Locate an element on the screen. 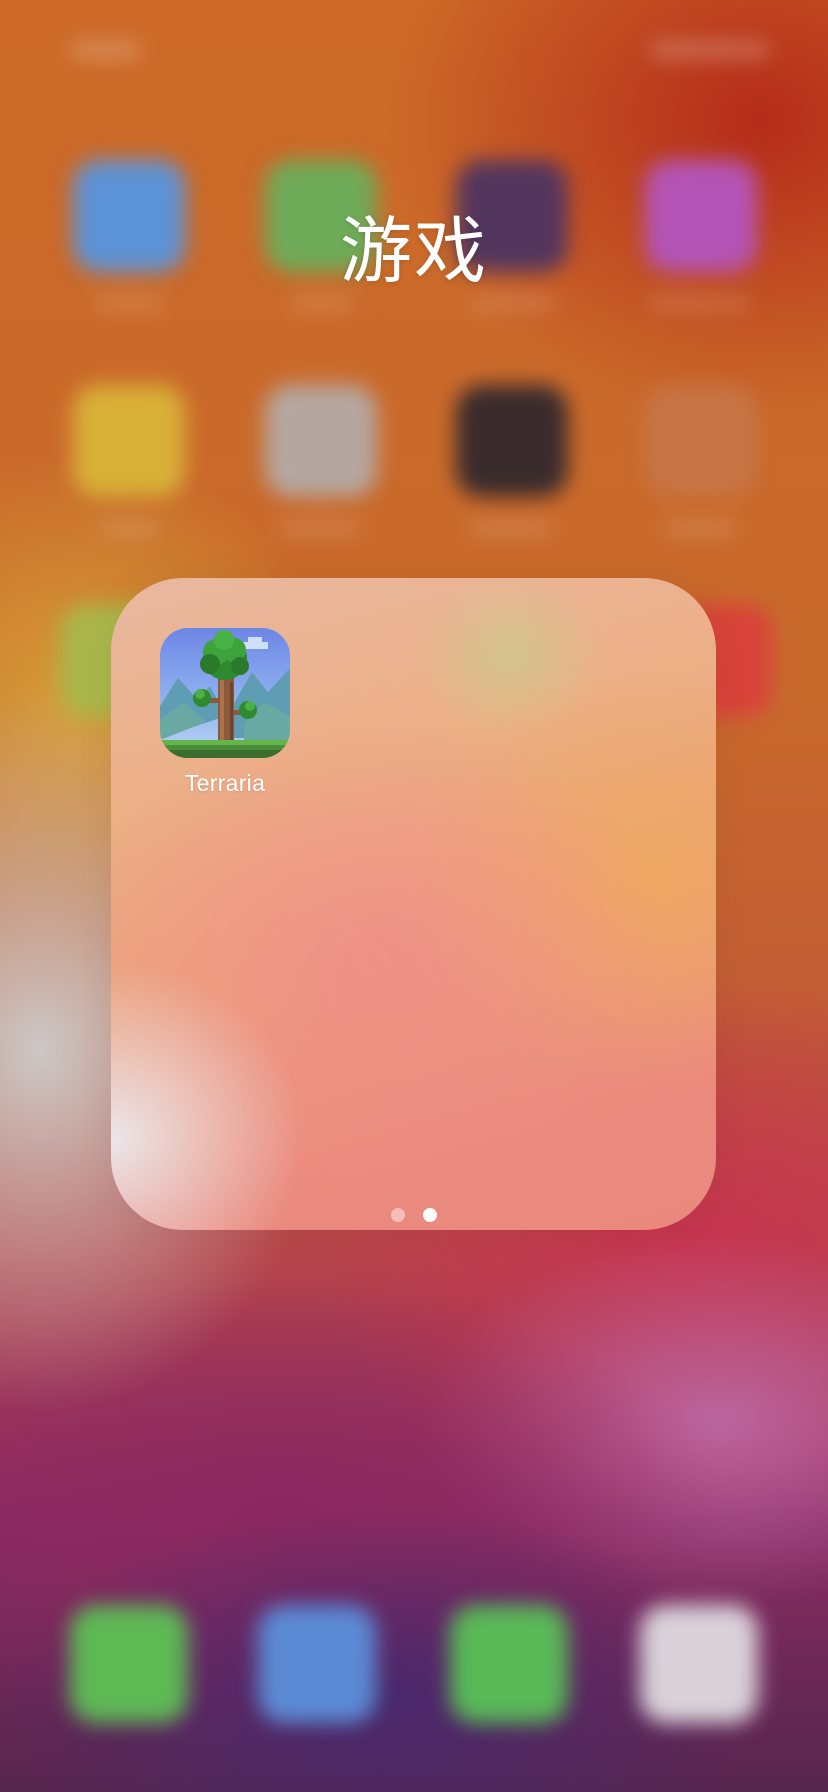 This screenshot has height=1792, width=828. terraria-tree-icon is located at coordinates (225, 693).